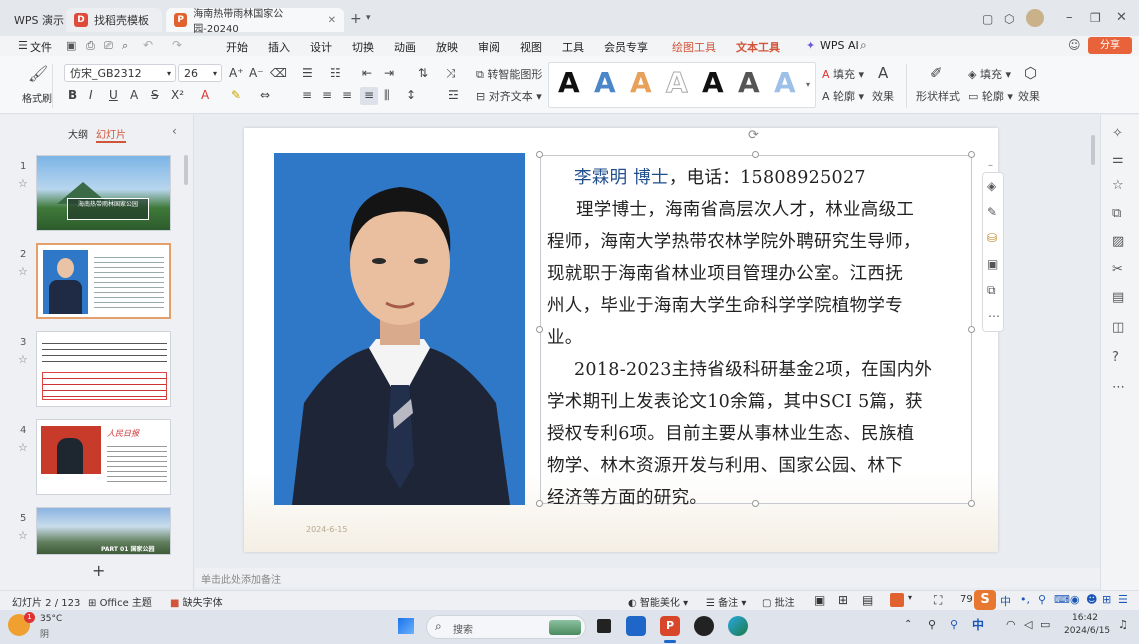 The image size is (1139, 644). Describe the element at coordinates (265, 95) in the screenshot. I see `char-spacing-icon: ⇔` at that location.